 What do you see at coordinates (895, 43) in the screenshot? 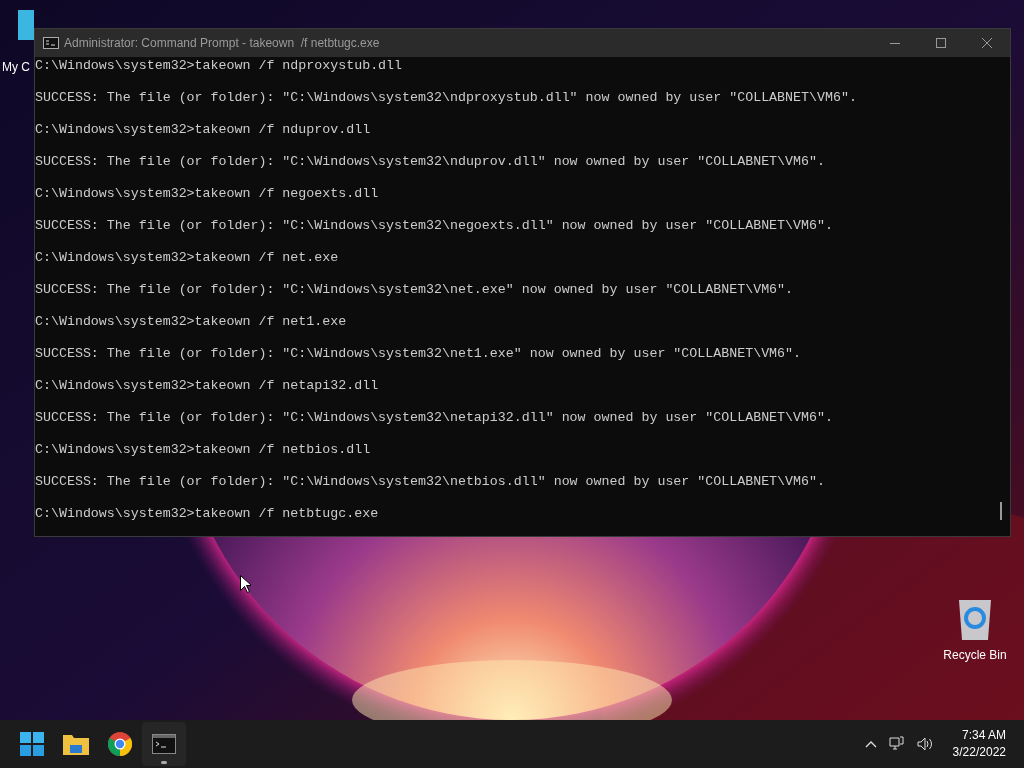
I see `minimize-icon` at bounding box center [895, 43].